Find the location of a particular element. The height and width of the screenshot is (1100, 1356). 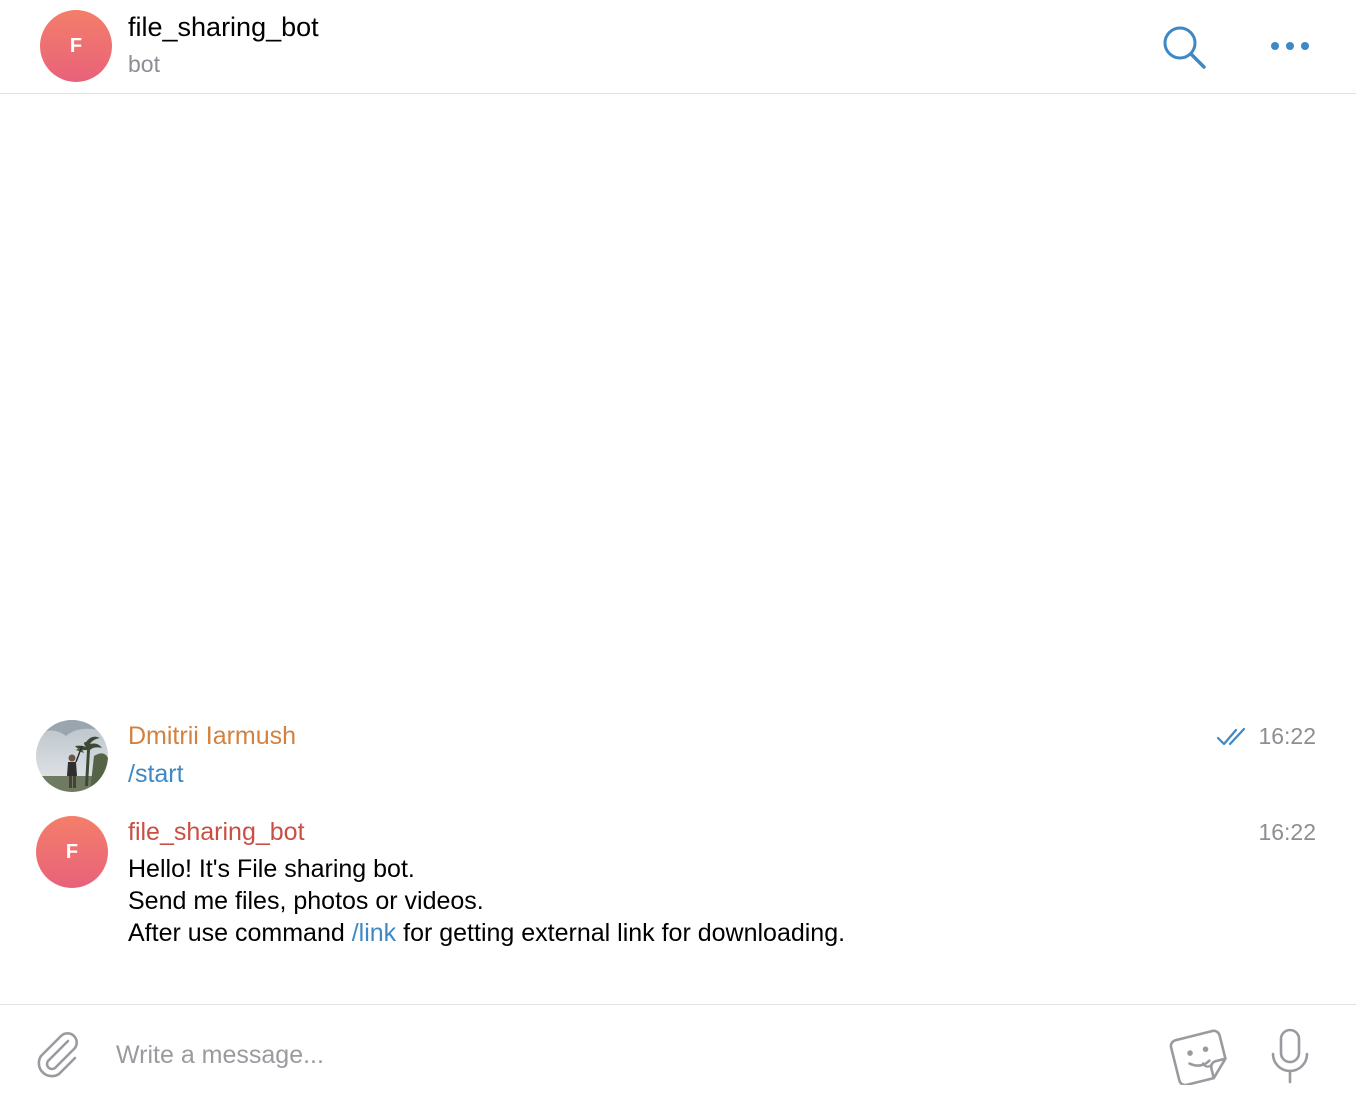

user-avatar is located at coordinates (72, 756).